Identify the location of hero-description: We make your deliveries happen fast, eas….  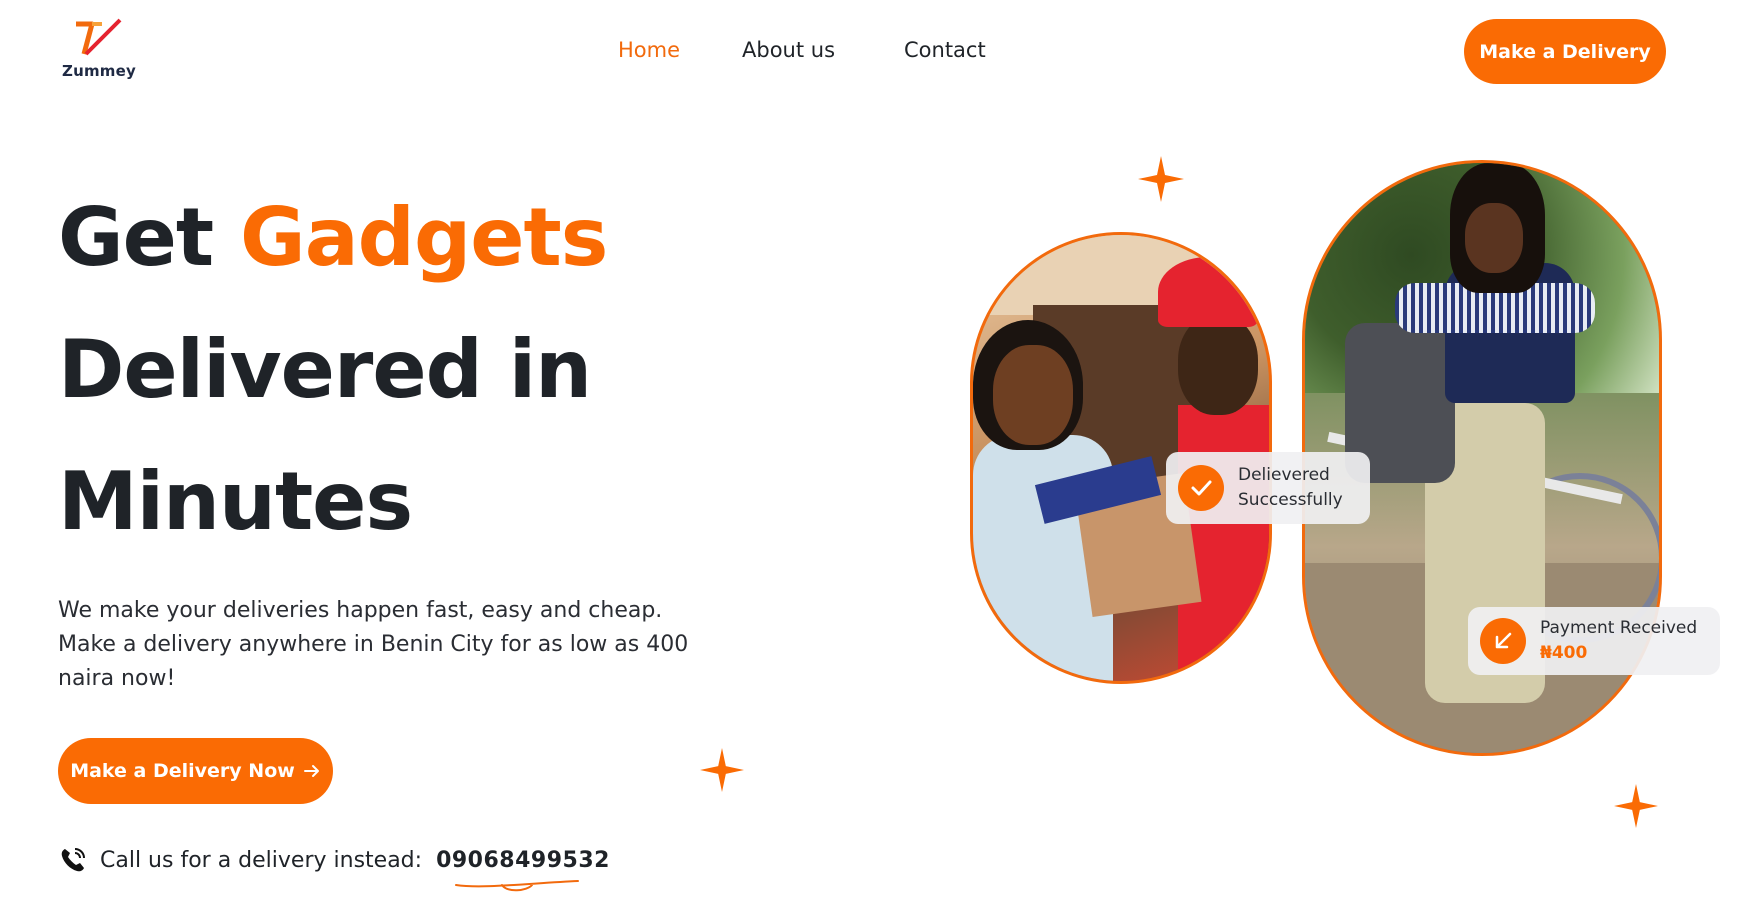
(373, 644).